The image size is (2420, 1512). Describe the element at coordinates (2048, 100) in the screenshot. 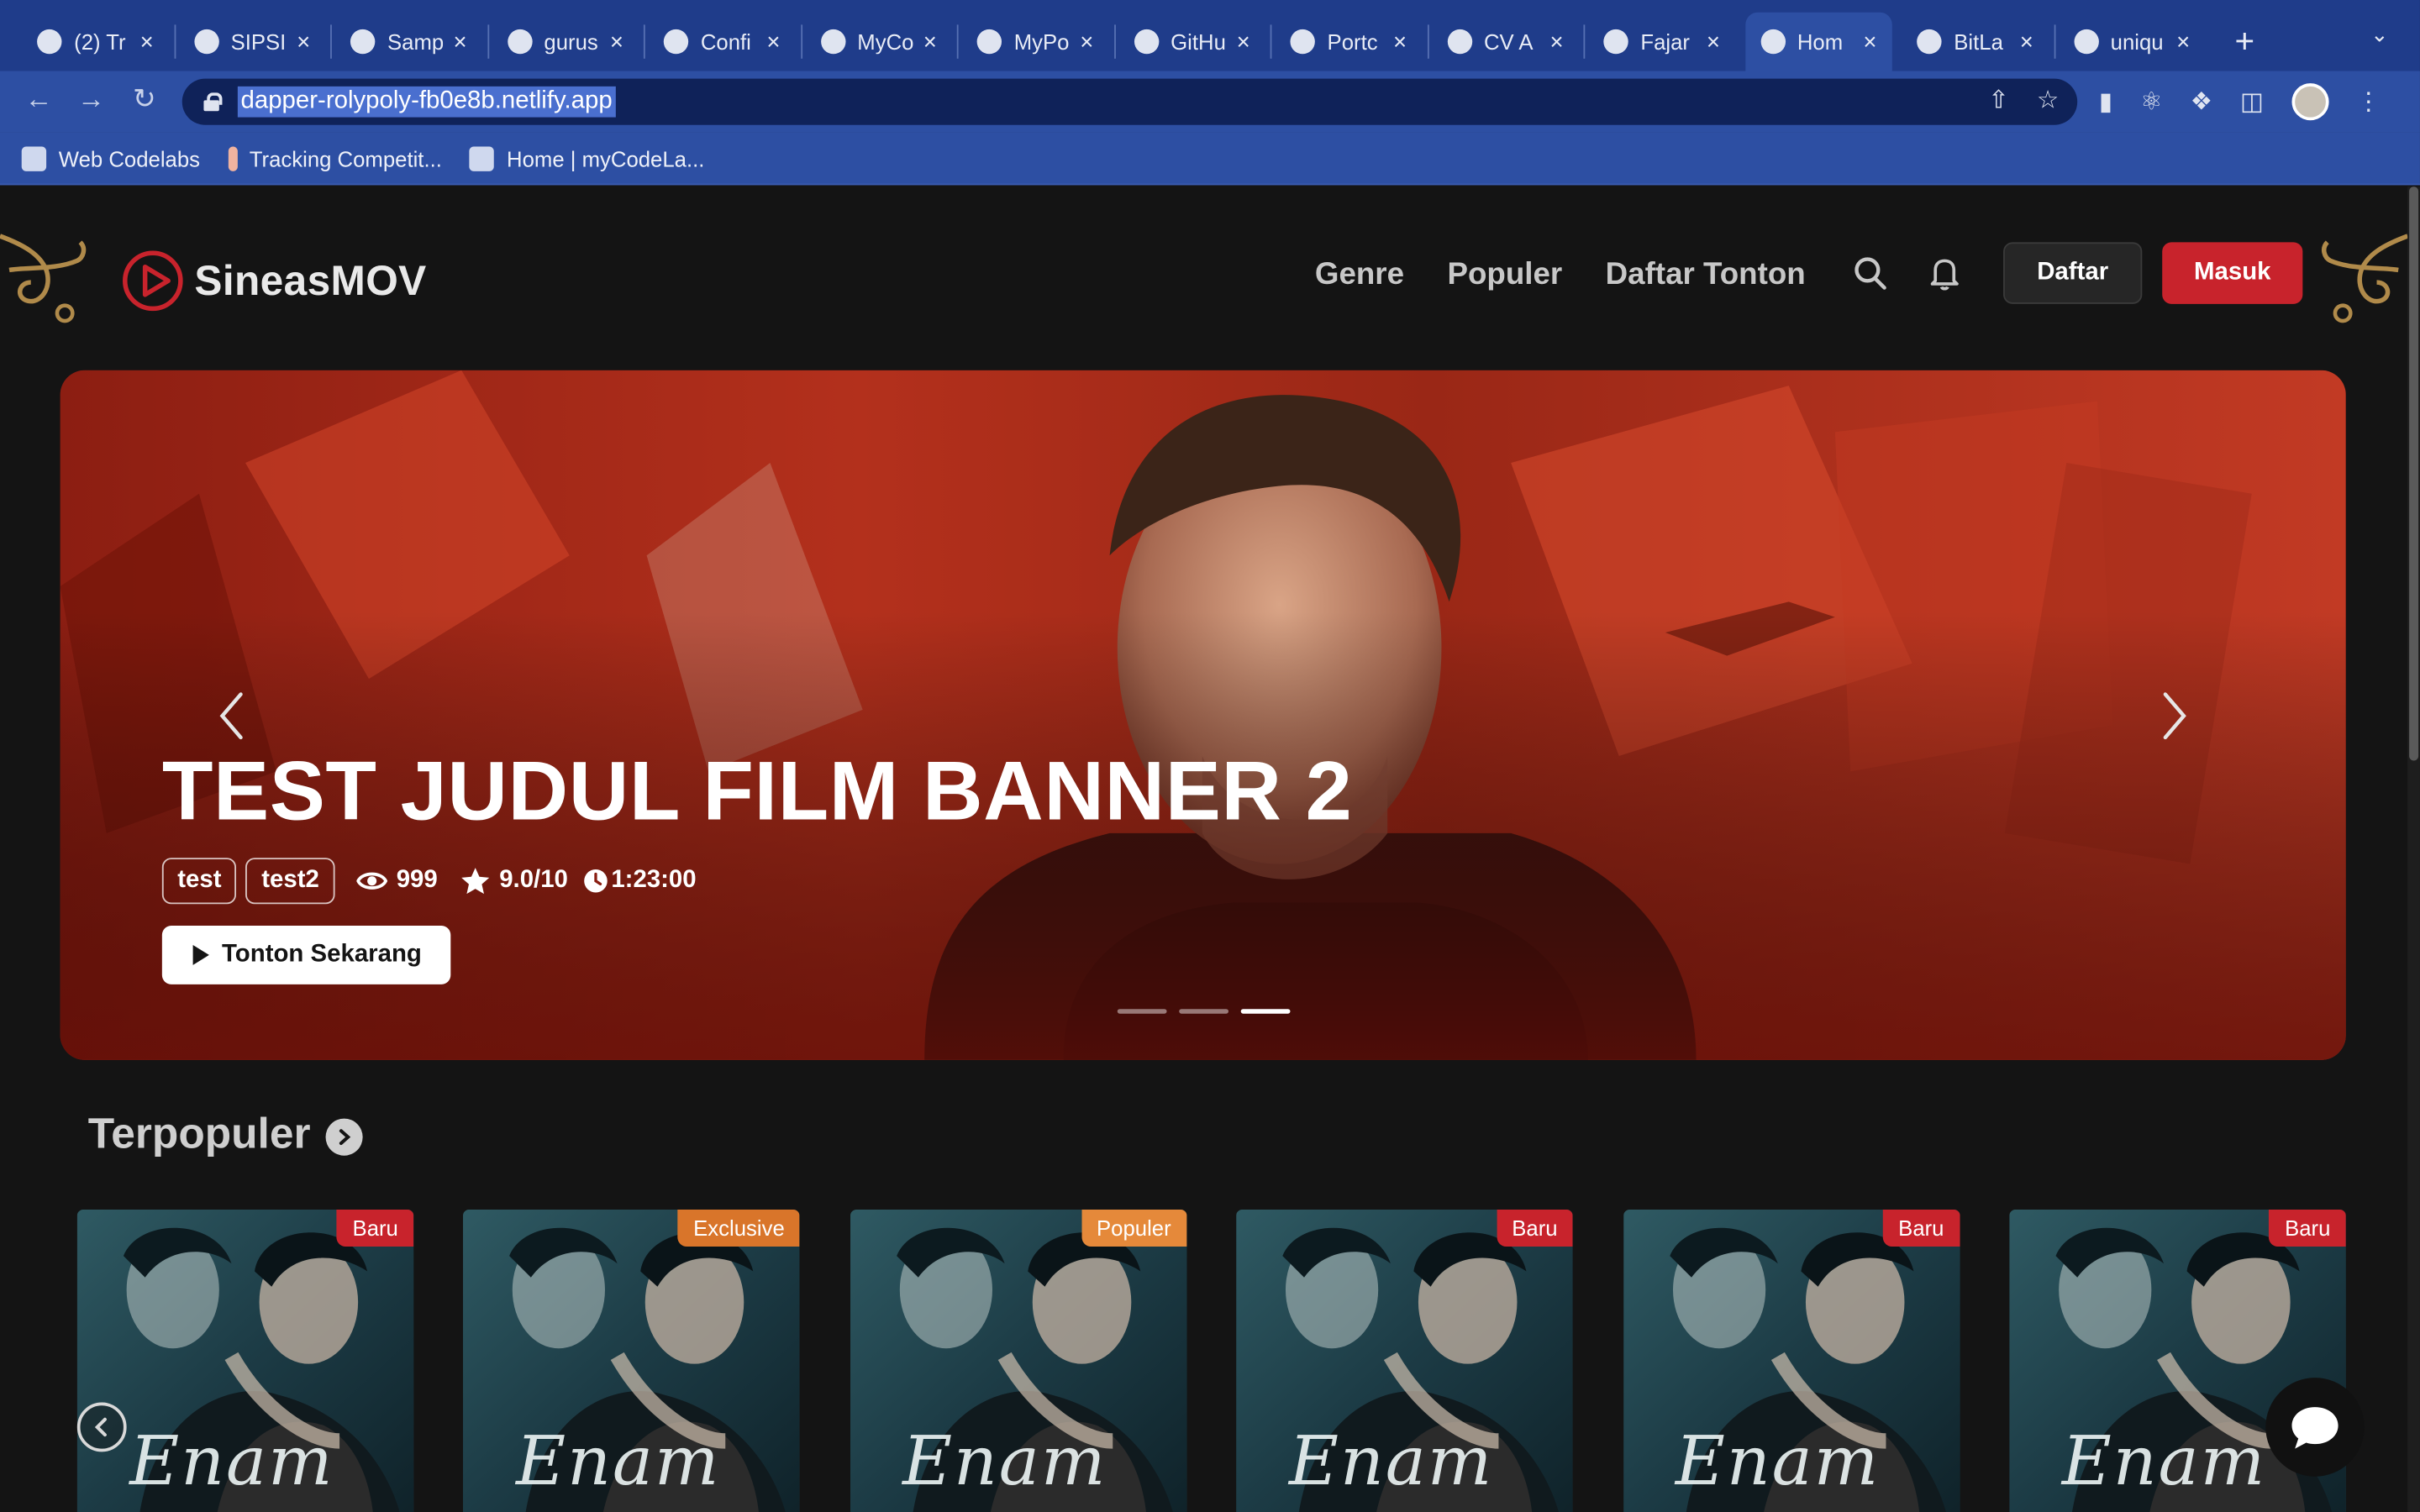

I see `bookmark-star-icon: ☆` at that location.